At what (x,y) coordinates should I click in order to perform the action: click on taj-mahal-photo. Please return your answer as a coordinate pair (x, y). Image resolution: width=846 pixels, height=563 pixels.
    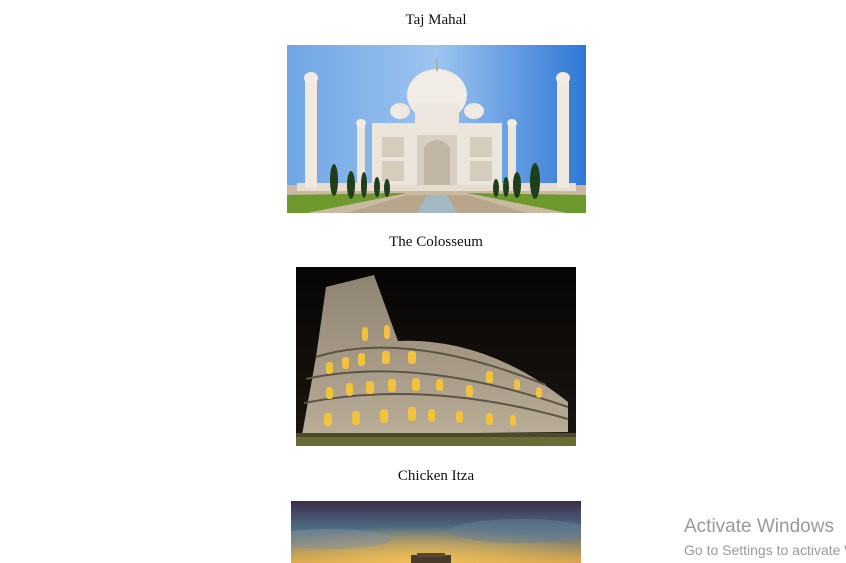
    Looking at the image, I should click on (436, 129).